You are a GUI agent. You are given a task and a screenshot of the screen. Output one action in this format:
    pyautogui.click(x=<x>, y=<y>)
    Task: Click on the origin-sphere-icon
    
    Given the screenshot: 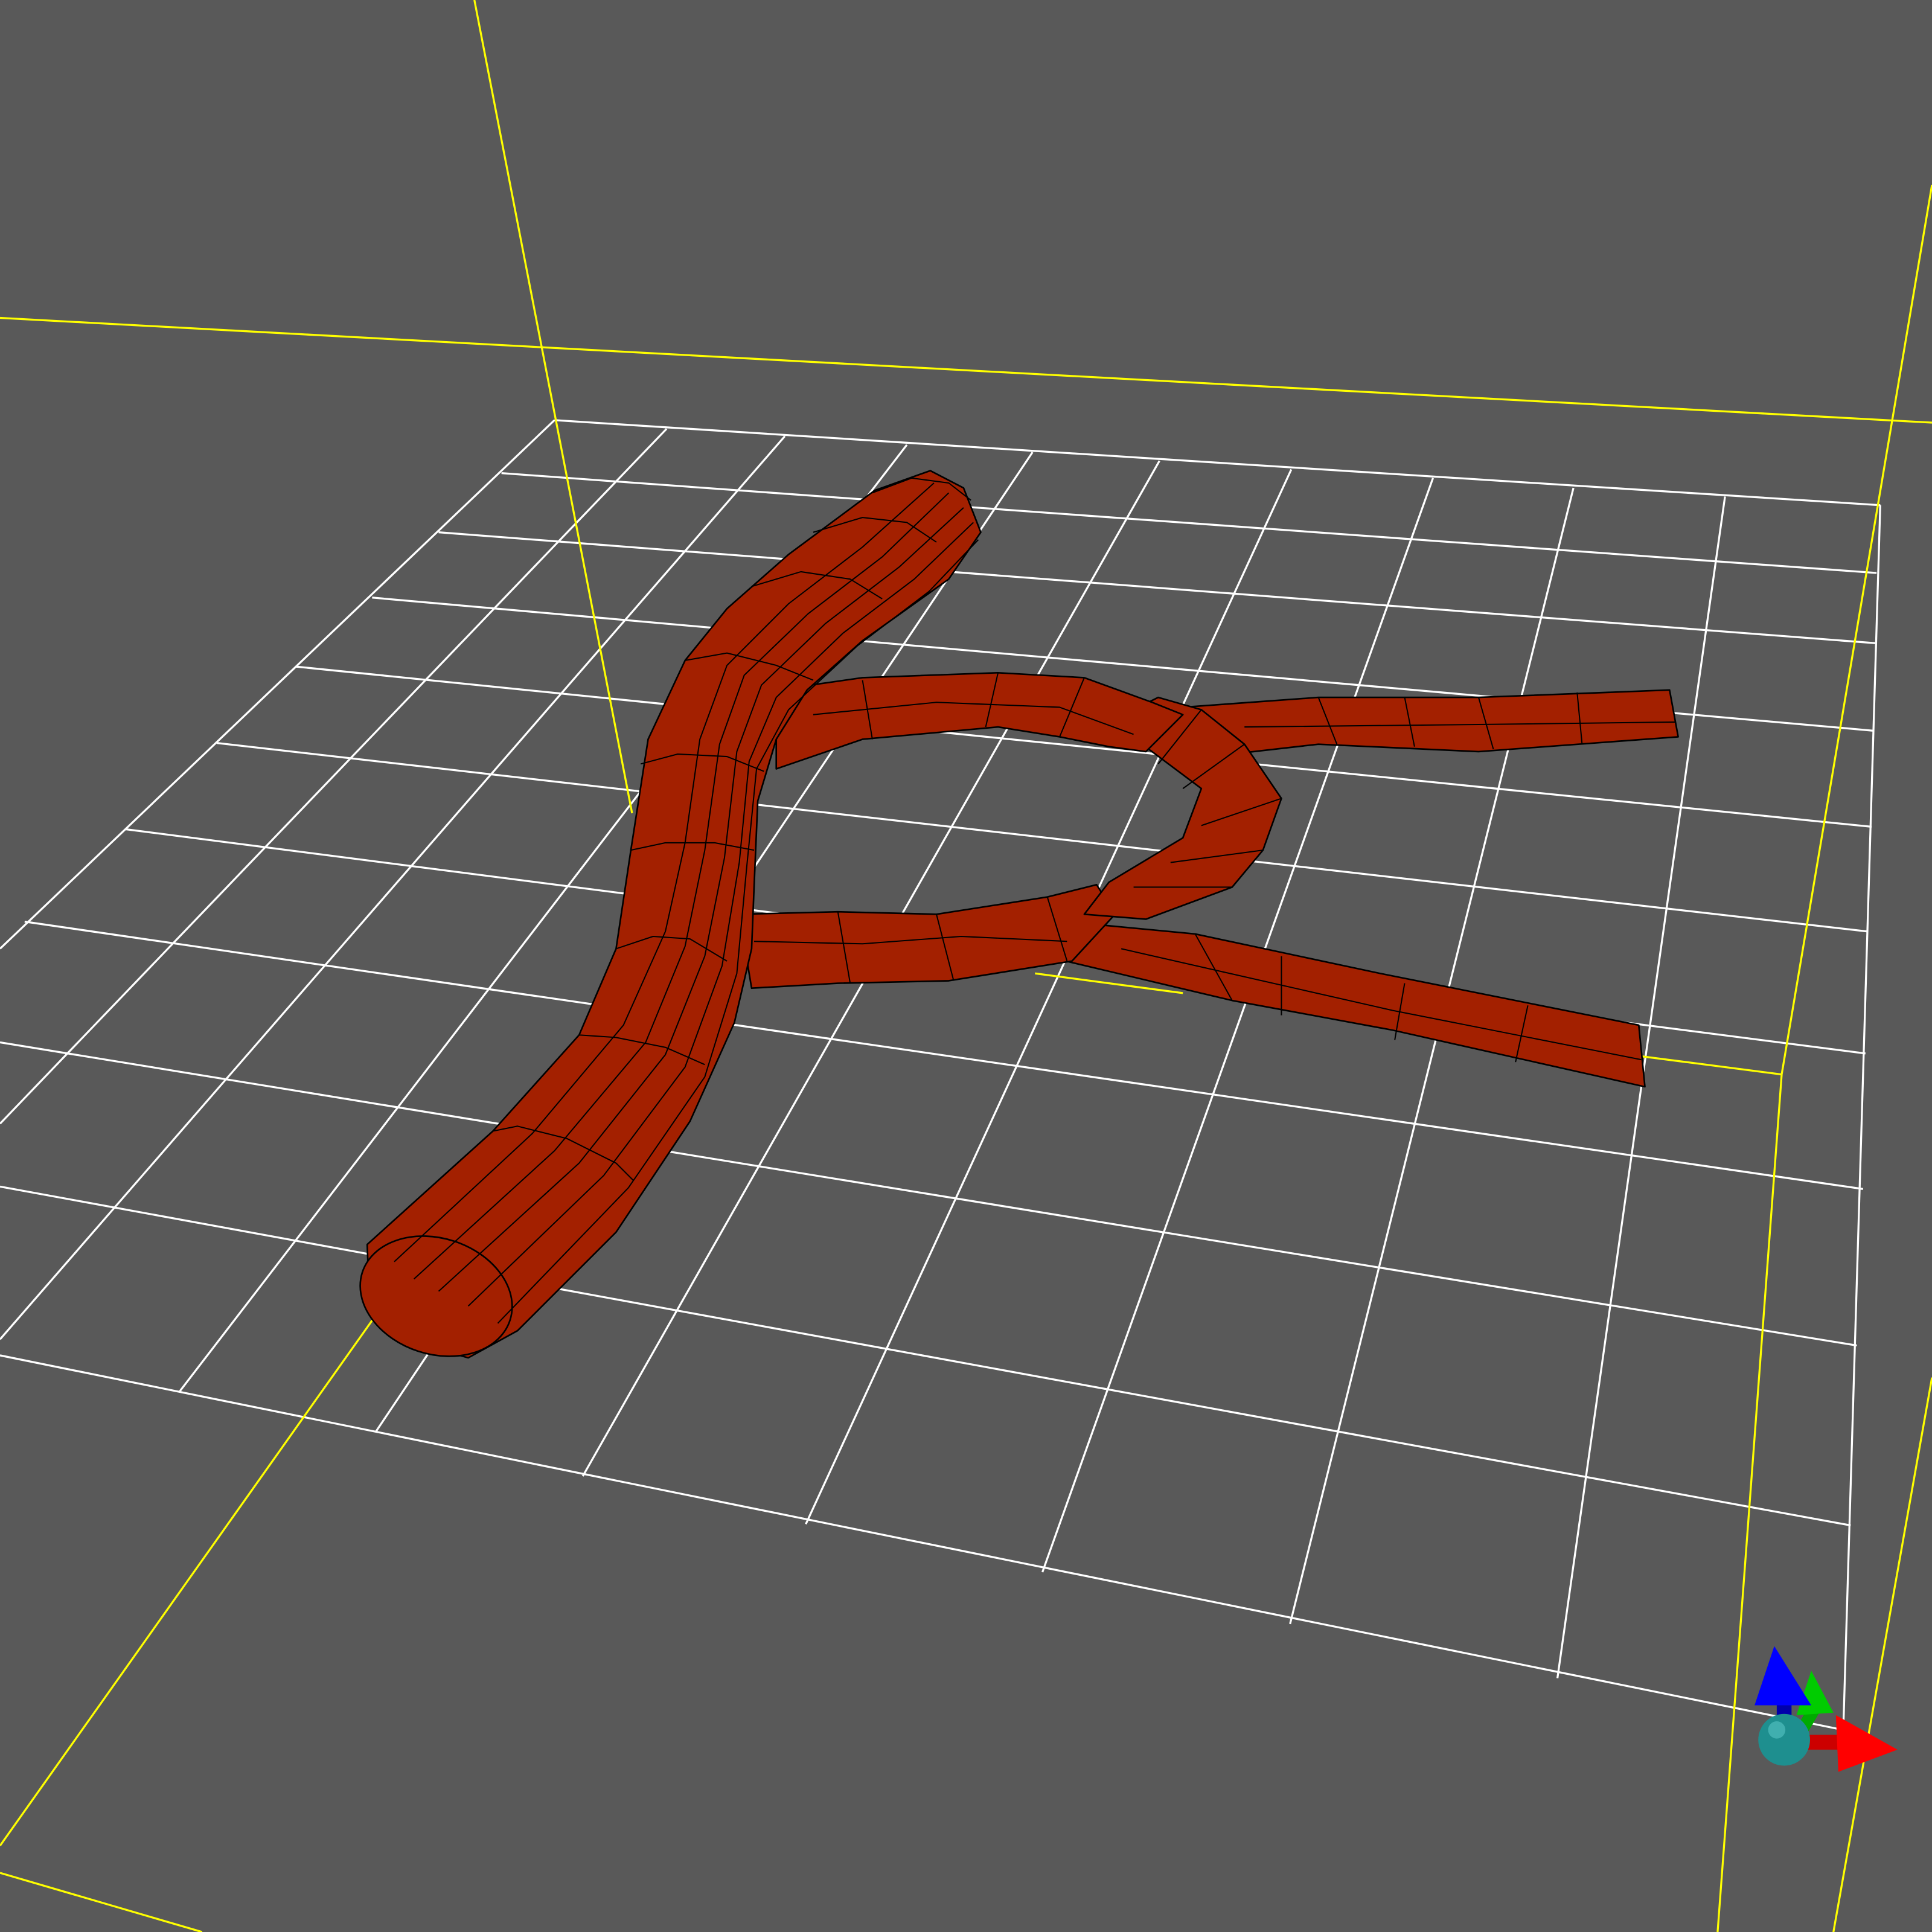 What is the action you would take?
    pyautogui.click(x=1784, y=1739)
    